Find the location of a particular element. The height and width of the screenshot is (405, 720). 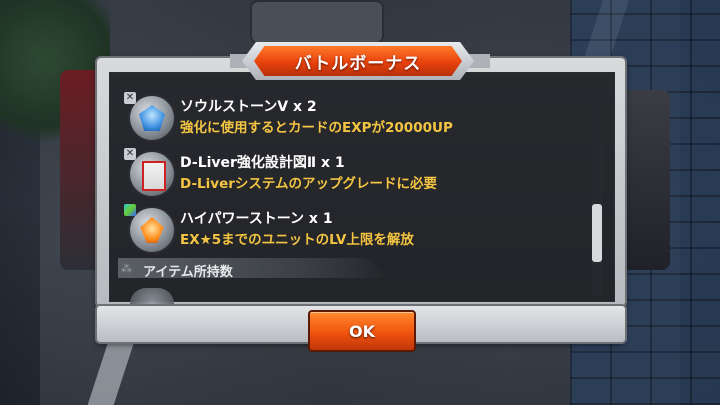

section-label: アイテム所持数 is located at coordinates (188, 272).